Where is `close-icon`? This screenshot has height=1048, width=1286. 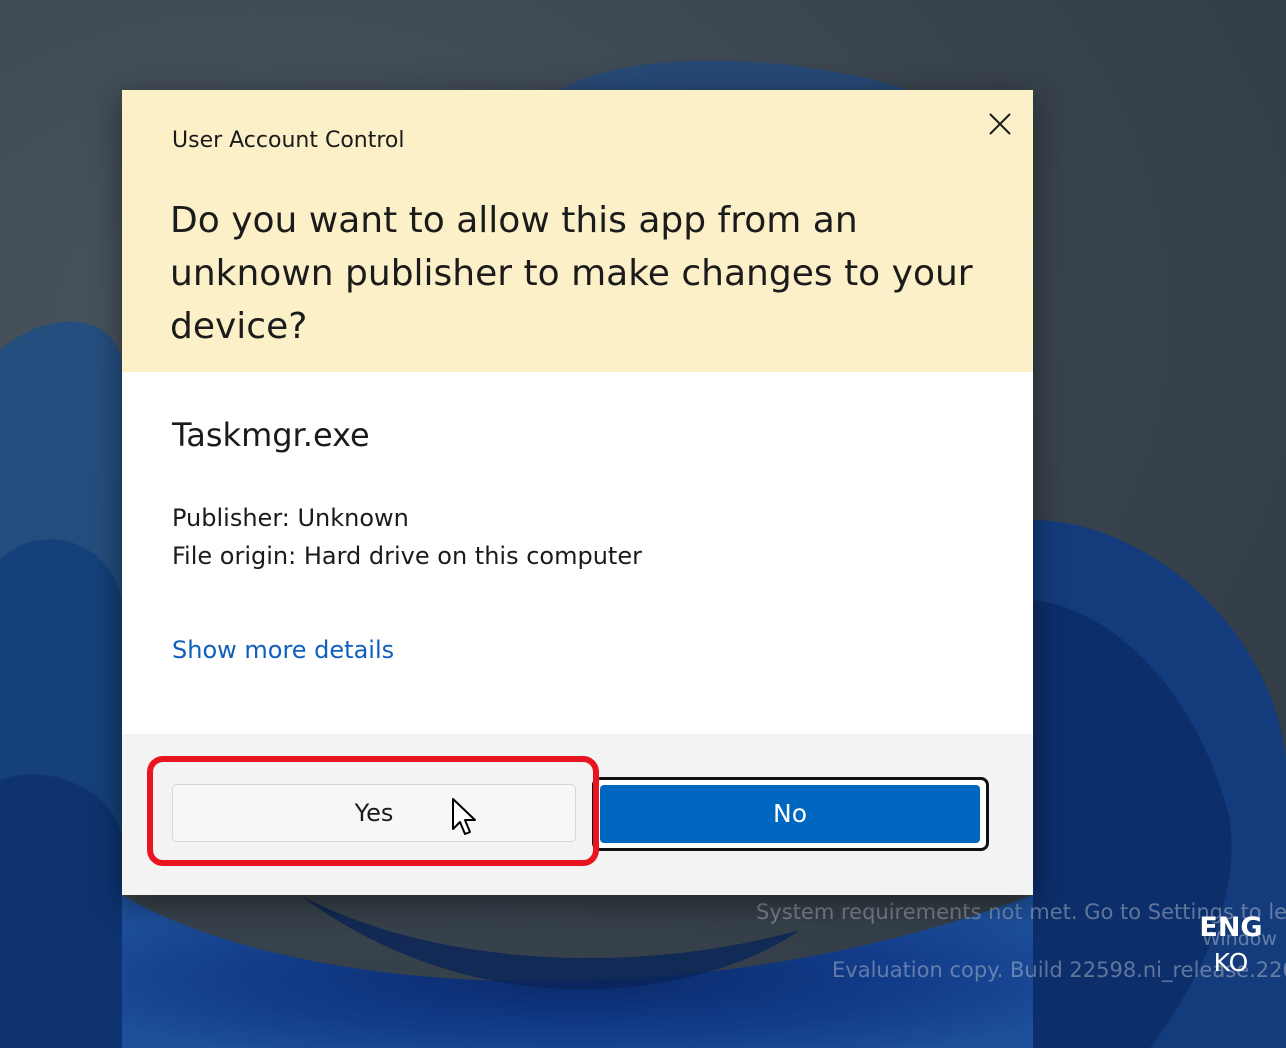
close-icon is located at coordinates (1000, 124).